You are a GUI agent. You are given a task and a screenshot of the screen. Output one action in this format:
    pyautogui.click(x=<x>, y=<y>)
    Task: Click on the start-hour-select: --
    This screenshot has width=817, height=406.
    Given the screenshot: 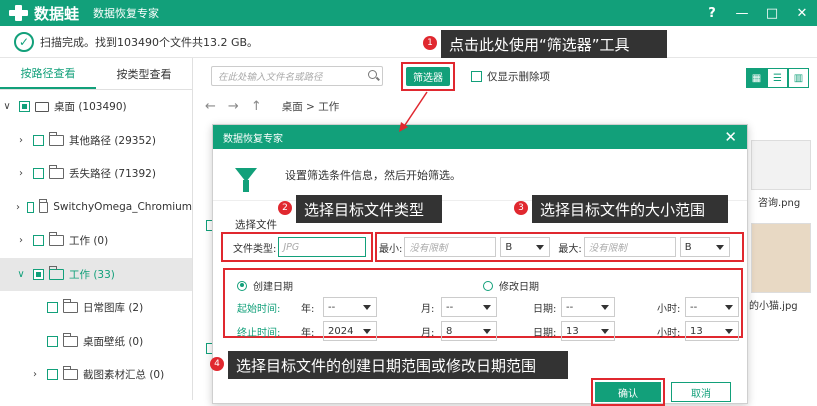 What is the action you would take?
    pyautogui.click(x=712, y=307)
    